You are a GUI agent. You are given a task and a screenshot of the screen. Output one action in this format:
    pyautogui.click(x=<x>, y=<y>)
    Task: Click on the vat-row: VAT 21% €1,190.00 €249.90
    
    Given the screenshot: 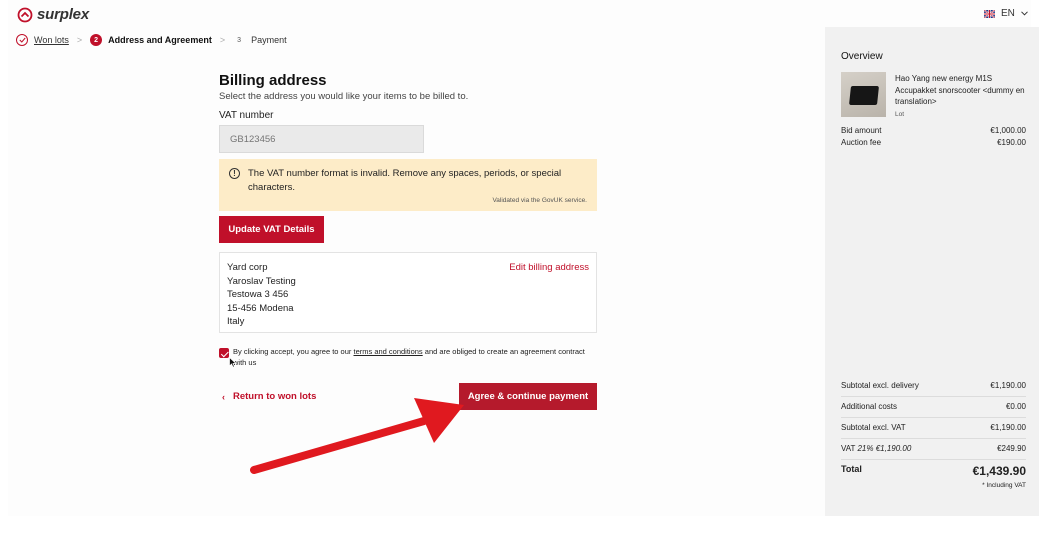 What is the action you would take?
    pyautogui.click(x=933, y=448)
    